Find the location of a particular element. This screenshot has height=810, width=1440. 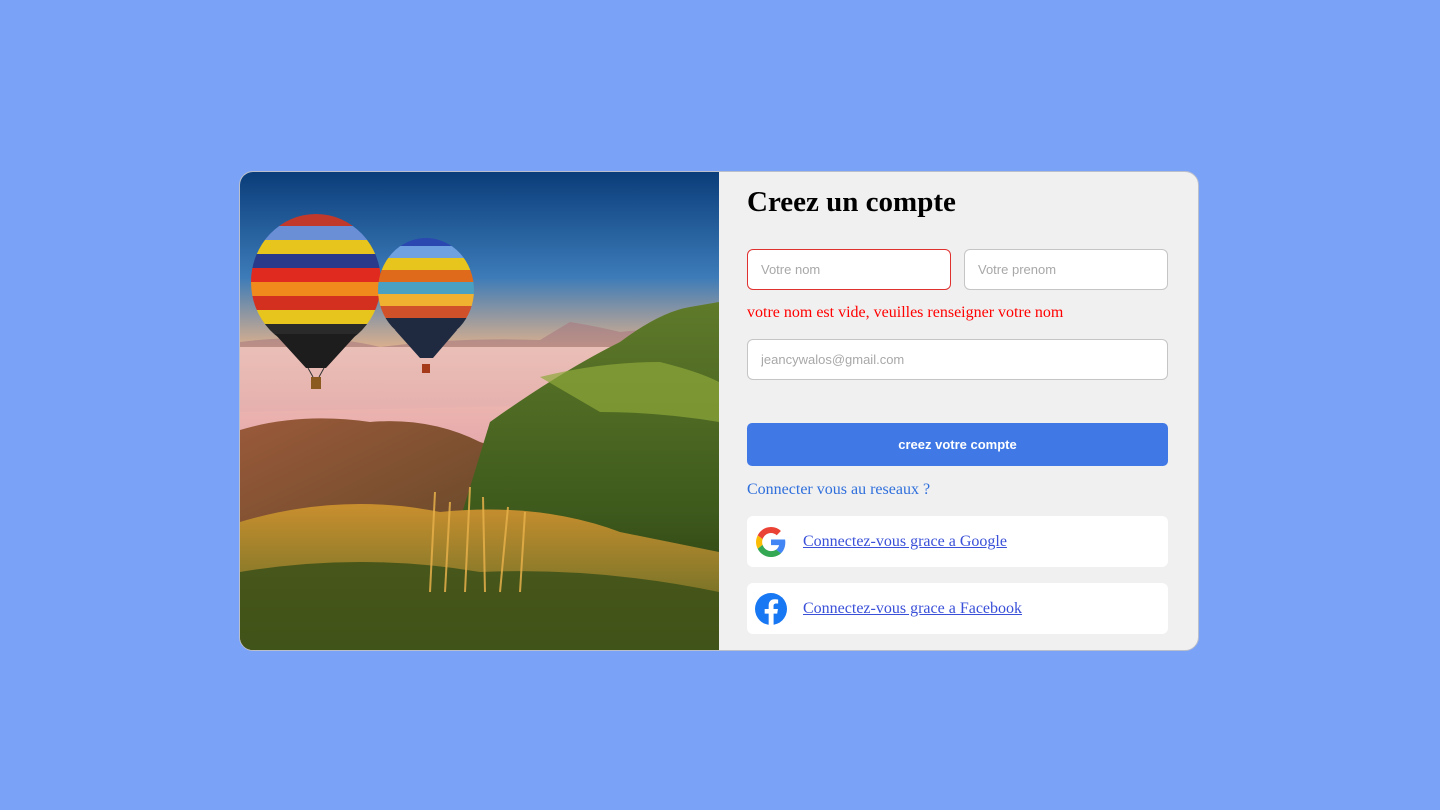

form-title: Creez un compte is located at coordinates (851, 202).